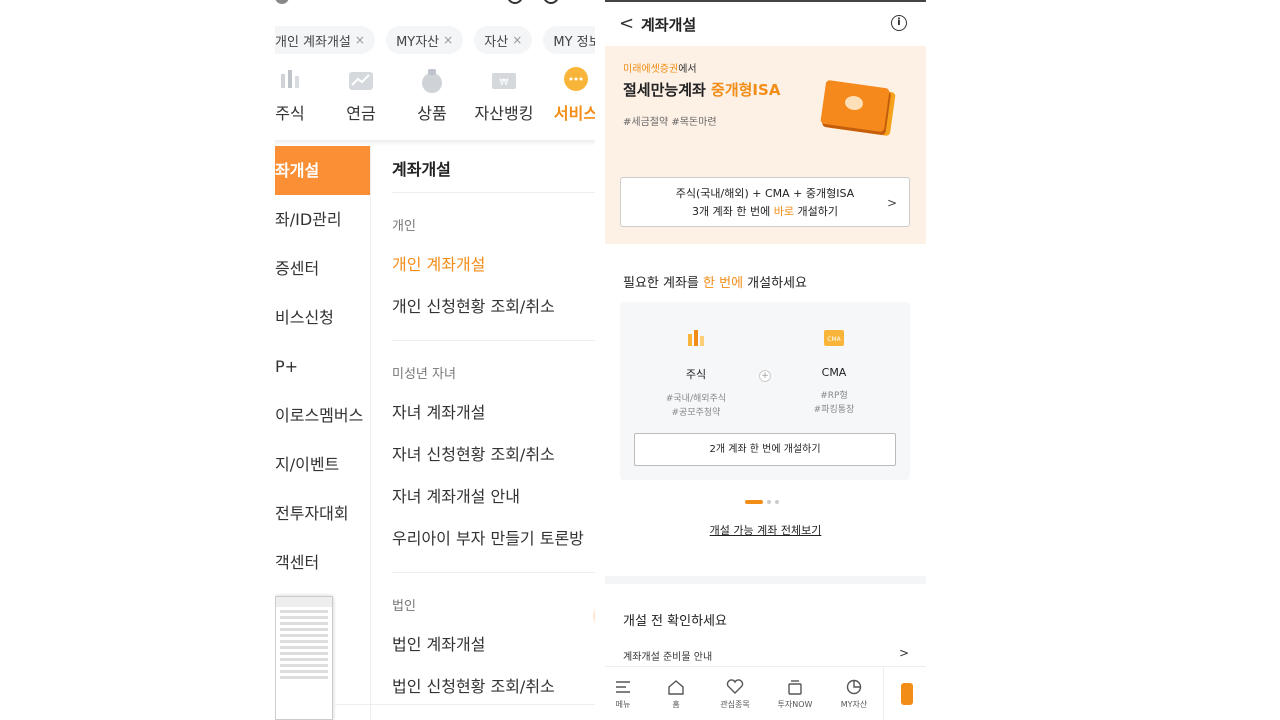  Describe the element at coordinates (696, 374) in the screenshot. I see `product-name: 주식` at that location.